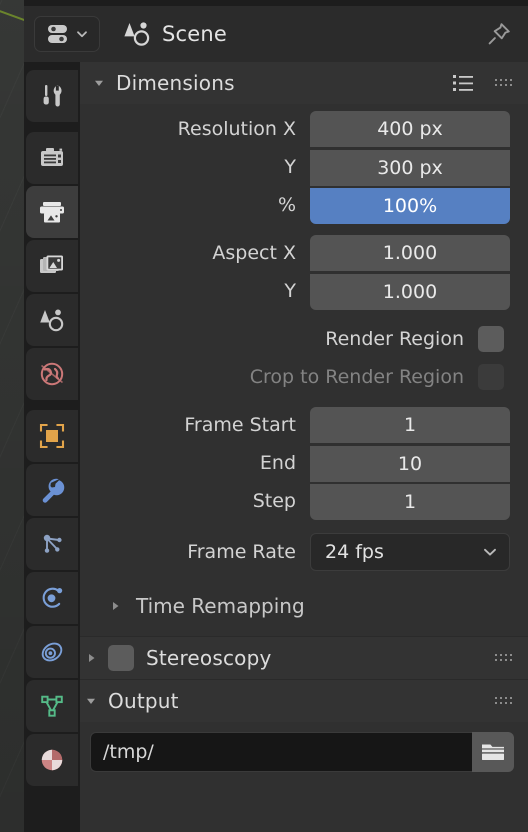 The width and height of the screenshot is (528, 832). Describe the element at coordinates (491, 339) in the screenshot. I see `render-region-checkbox` at that location.